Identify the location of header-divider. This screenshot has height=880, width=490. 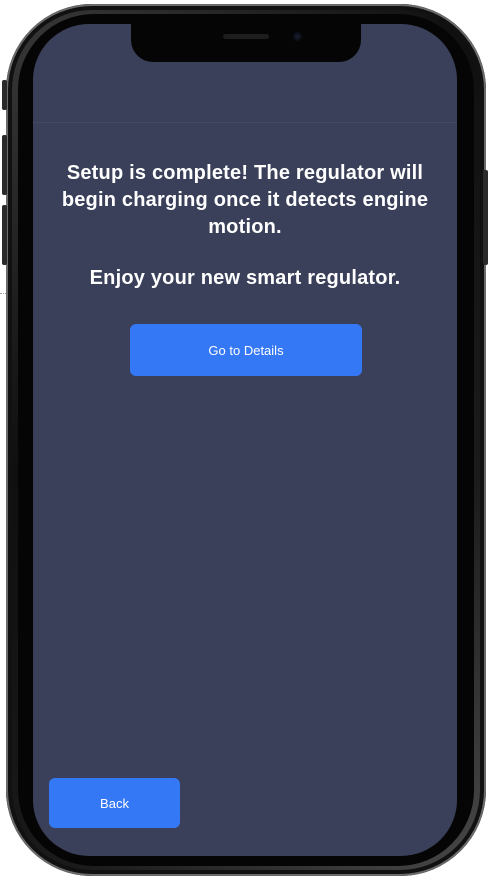
(245, 122).